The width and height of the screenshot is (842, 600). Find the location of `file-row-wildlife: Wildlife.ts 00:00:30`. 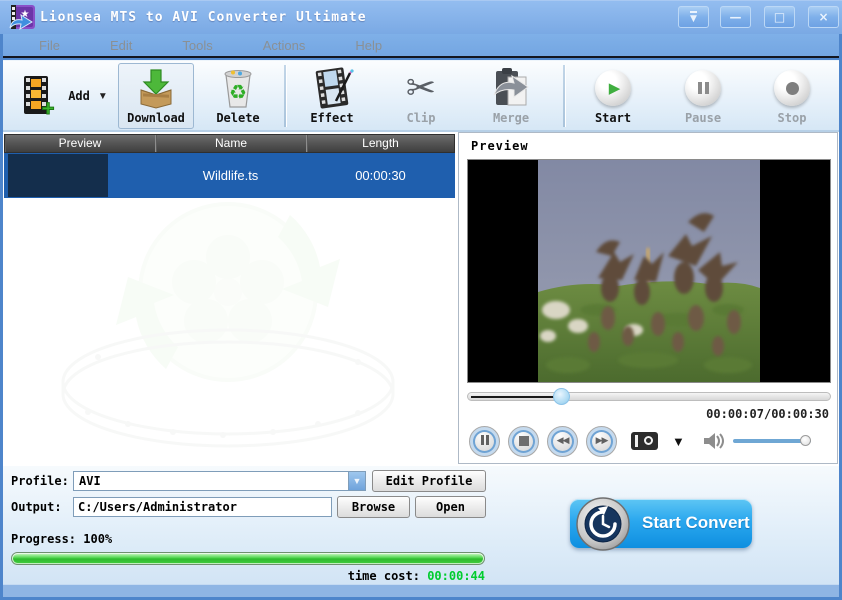

file-row-wildlife: Wildlife.ts 00:00:30 is located at coordinates (229, 175).